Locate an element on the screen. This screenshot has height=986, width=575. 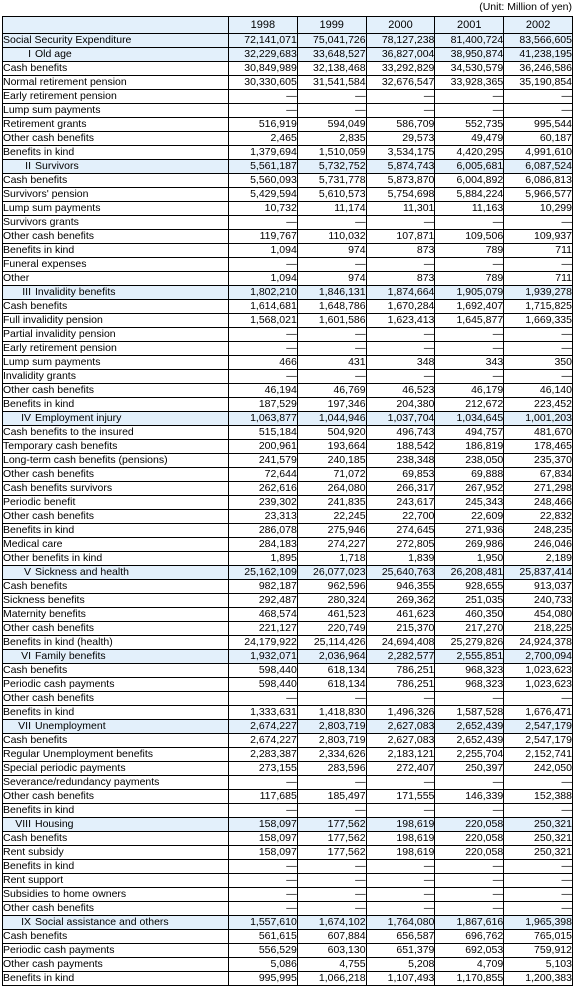
cell-value: 1,718 is located at coordinates (331, 558).